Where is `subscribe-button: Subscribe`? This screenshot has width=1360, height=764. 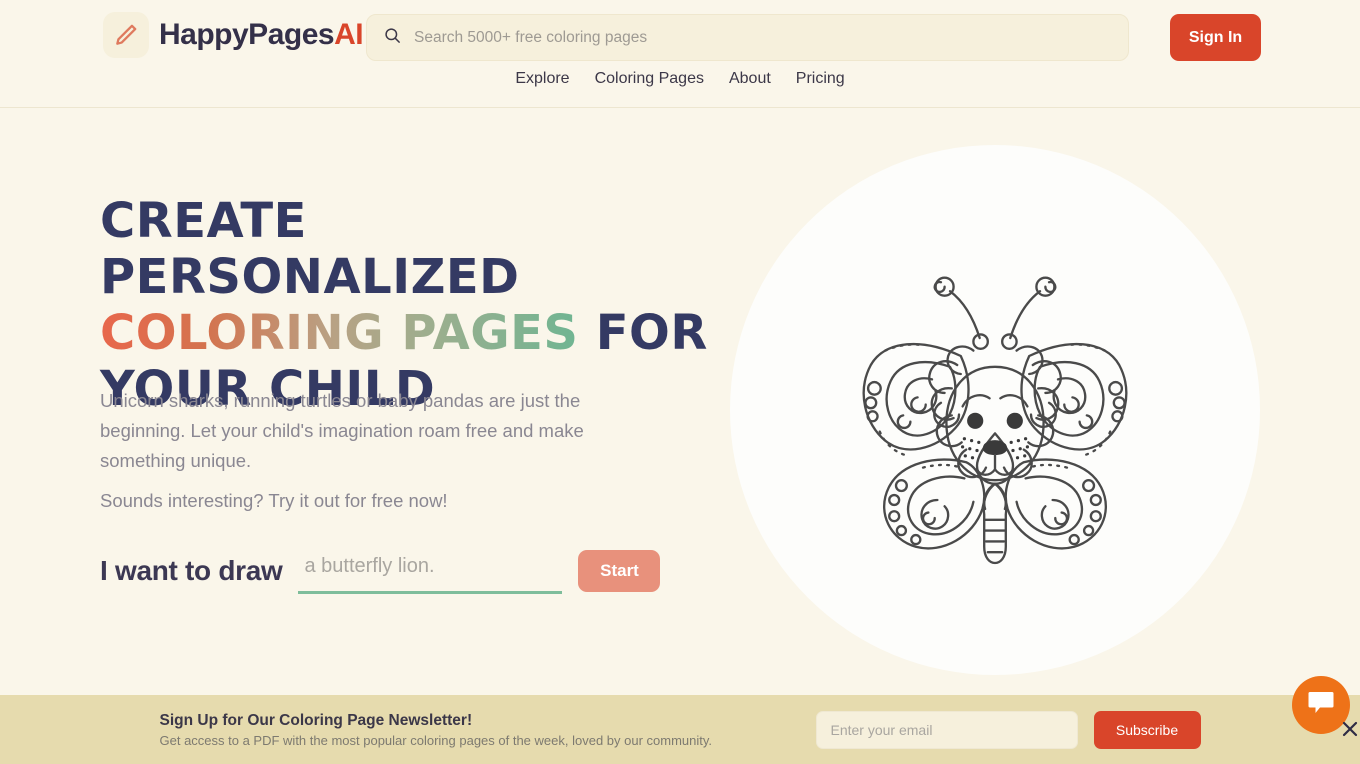
subscribe-button: Subscribe is located at coordinates (1147, 729).